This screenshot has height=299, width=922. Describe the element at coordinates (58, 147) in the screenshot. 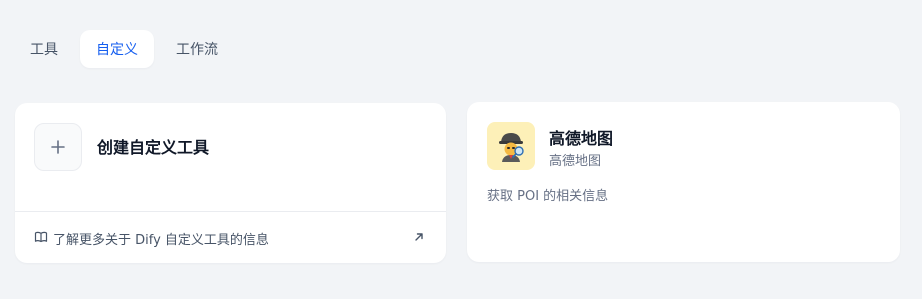

I see `plus-icon` at that location.